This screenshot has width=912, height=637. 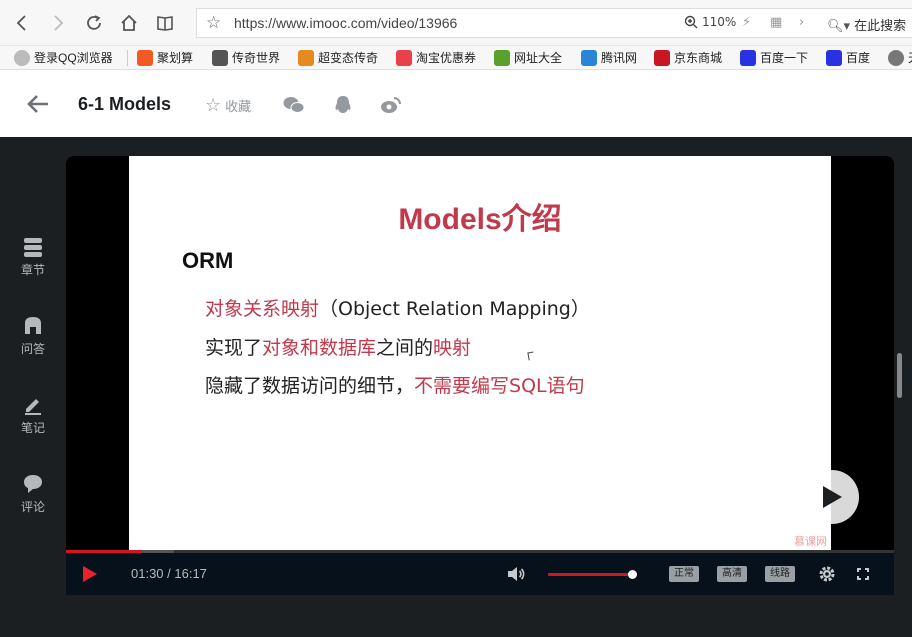 What do you see at coordinates (896, 57) in the screenshot?
I see `globe-icon` at bounding box center [896, 57].